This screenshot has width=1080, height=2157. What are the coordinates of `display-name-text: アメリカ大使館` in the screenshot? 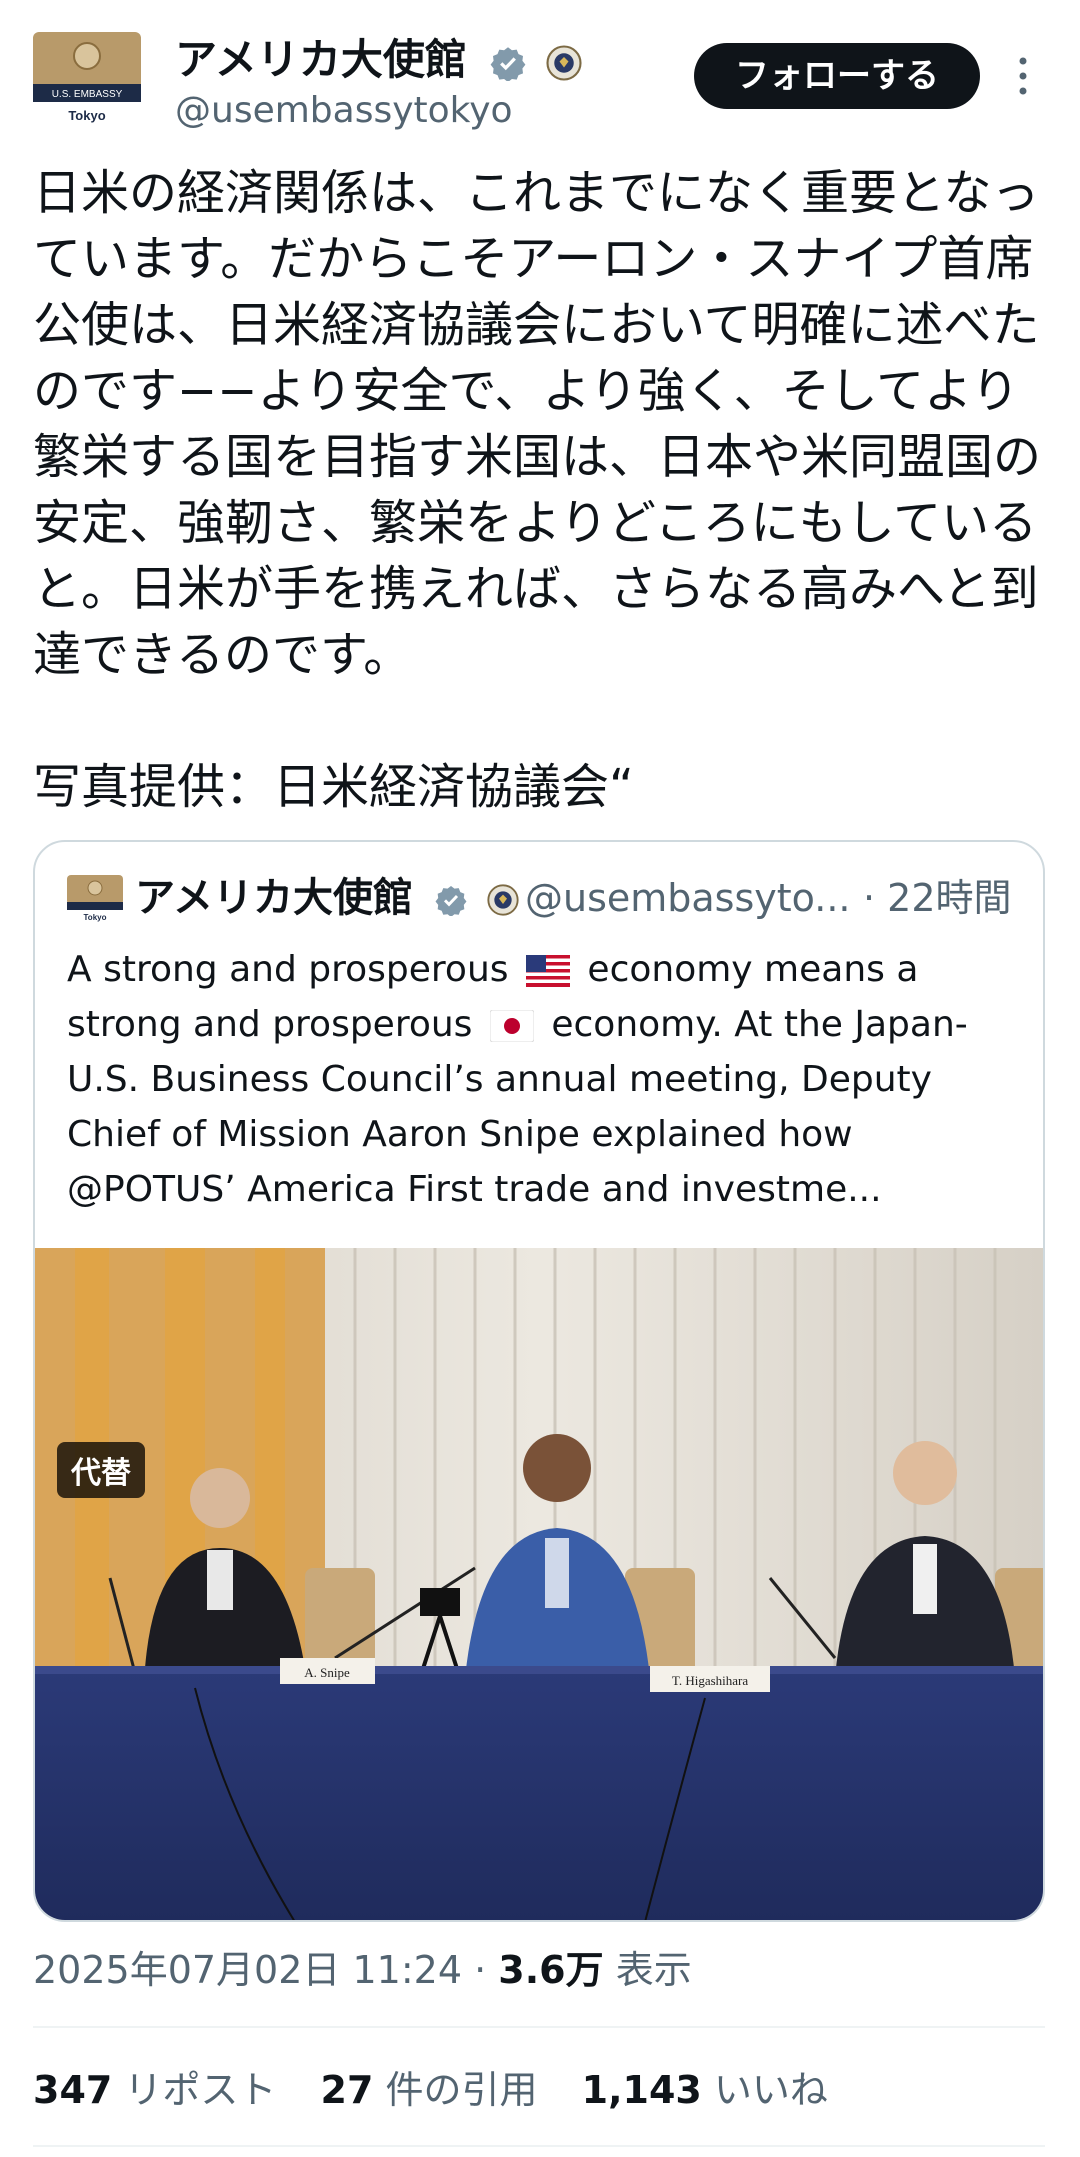 It's located at (321, 59).